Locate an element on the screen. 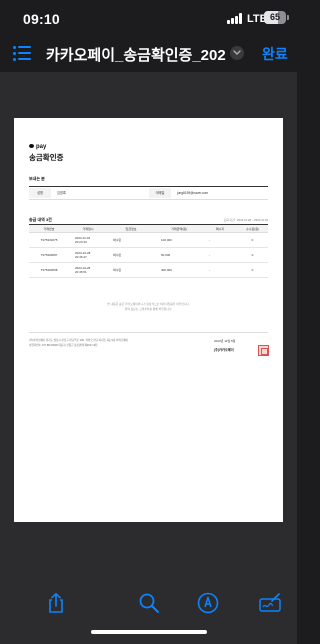 The width and height of the screenshot is (320, 644). tx-datetime: 2023-11-04 20:24:33 is located at coordinates (88, 240).